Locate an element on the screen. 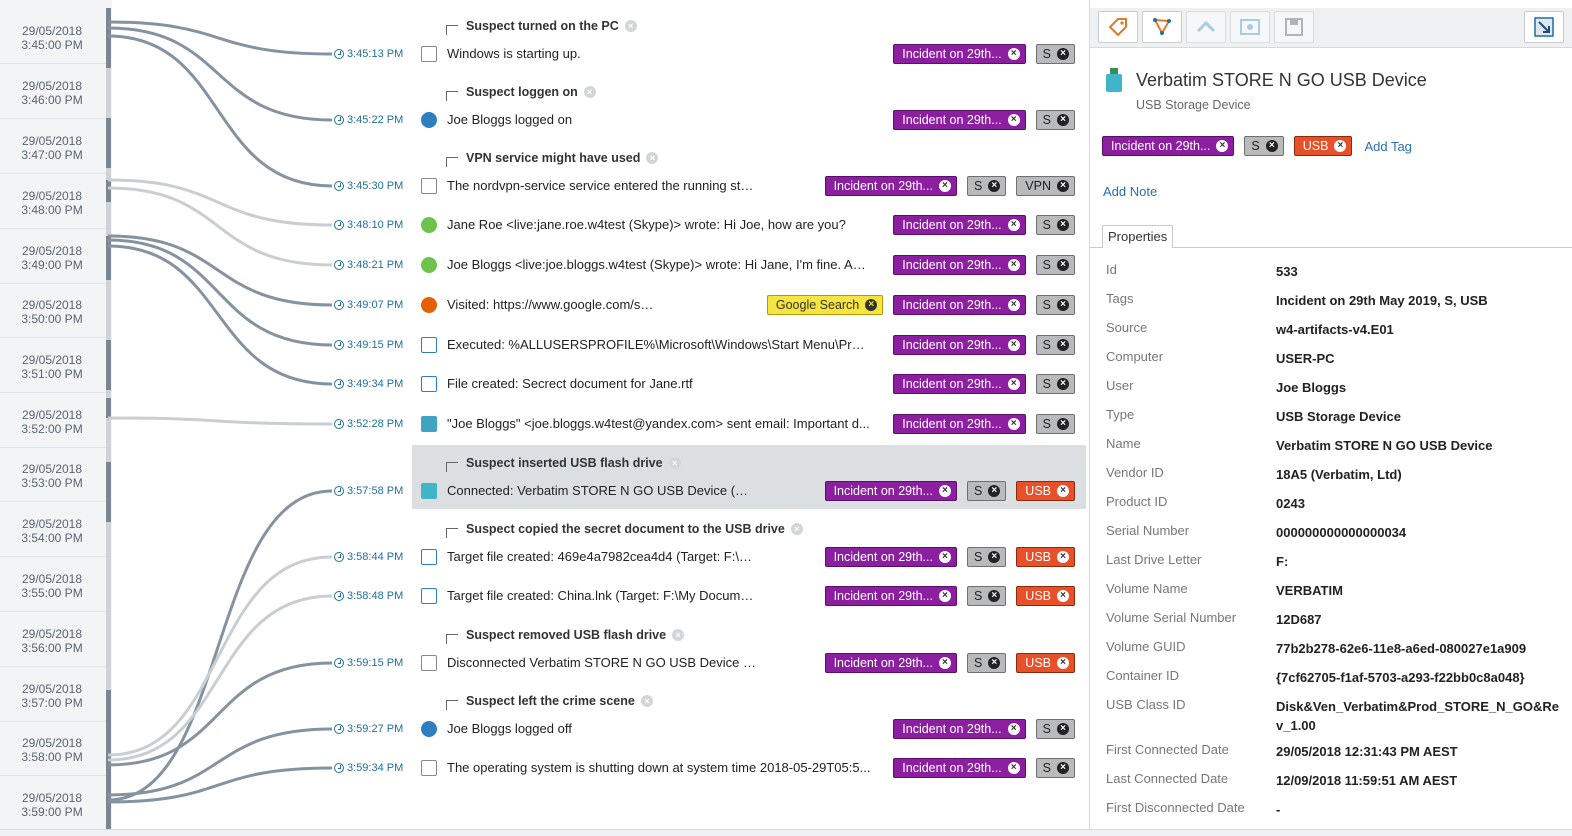 The width and height of the screenshot is (1572, 836). expand-button is located at coordinates (1544, 27).